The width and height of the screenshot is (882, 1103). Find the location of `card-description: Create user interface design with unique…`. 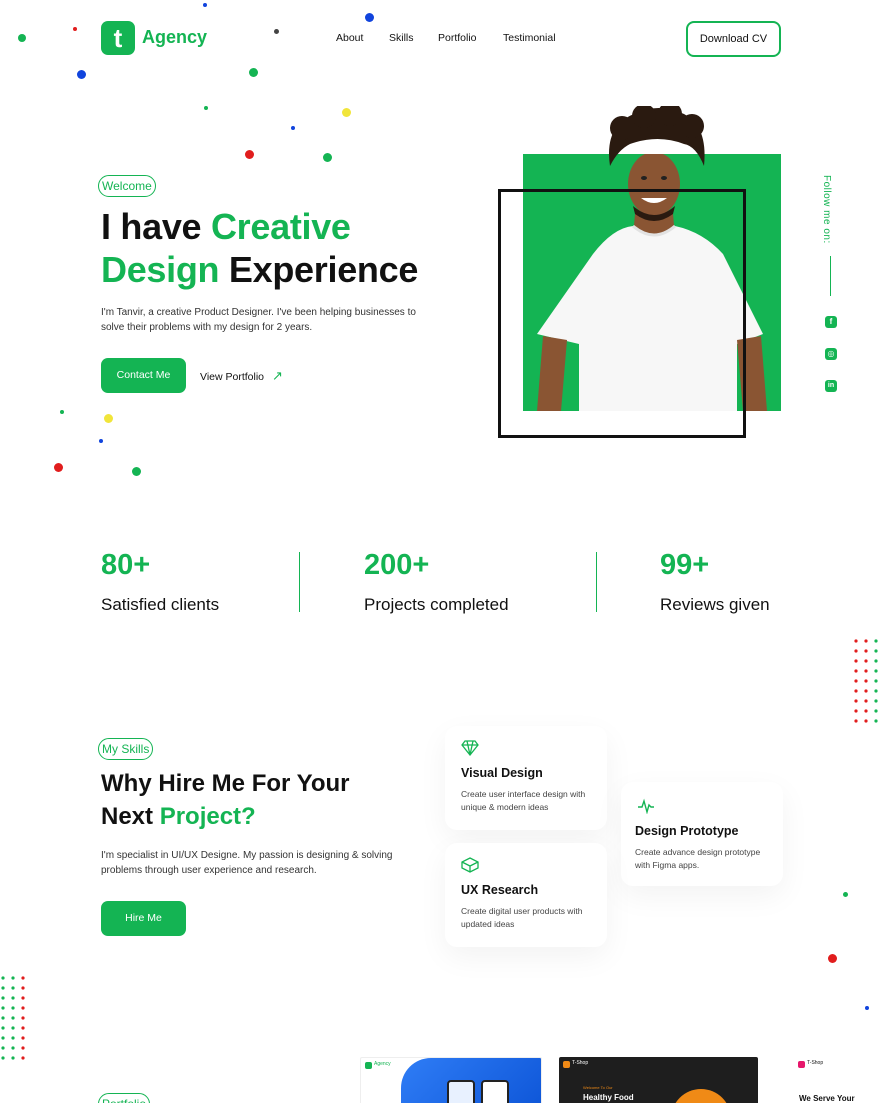

card-description: Create user interface design with unique… is located at coordinates (523, 800).